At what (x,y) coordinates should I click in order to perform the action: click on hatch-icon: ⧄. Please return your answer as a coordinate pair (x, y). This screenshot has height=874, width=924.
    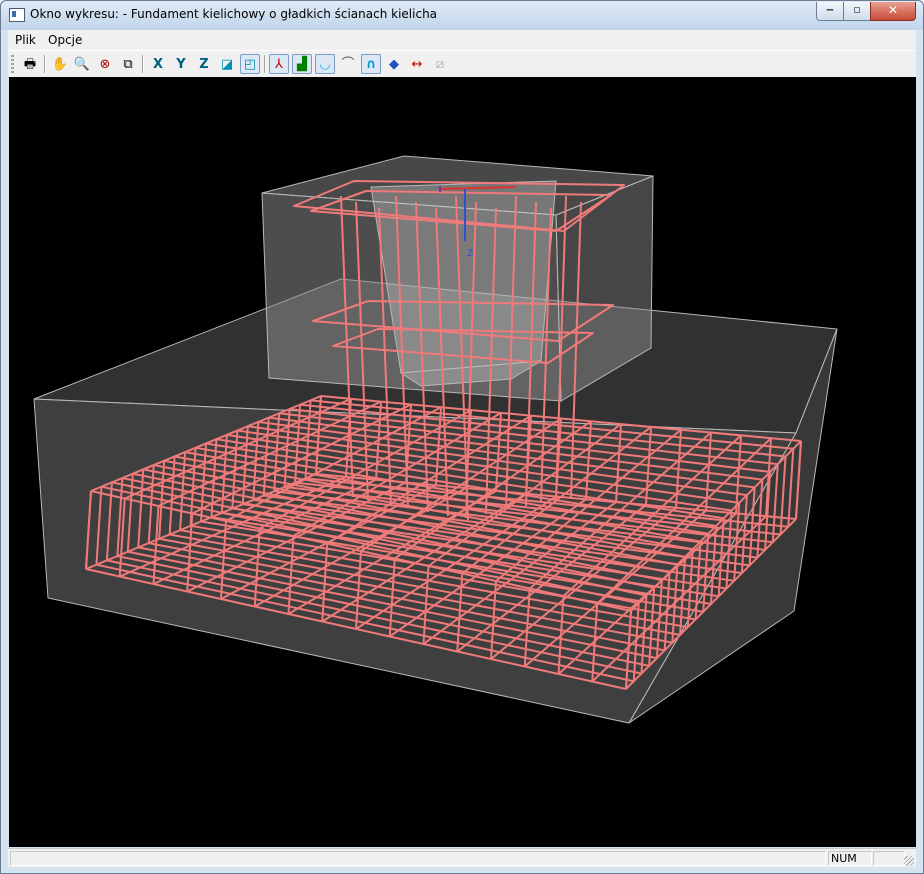
    Looking at the image, I should click on (440, 64).